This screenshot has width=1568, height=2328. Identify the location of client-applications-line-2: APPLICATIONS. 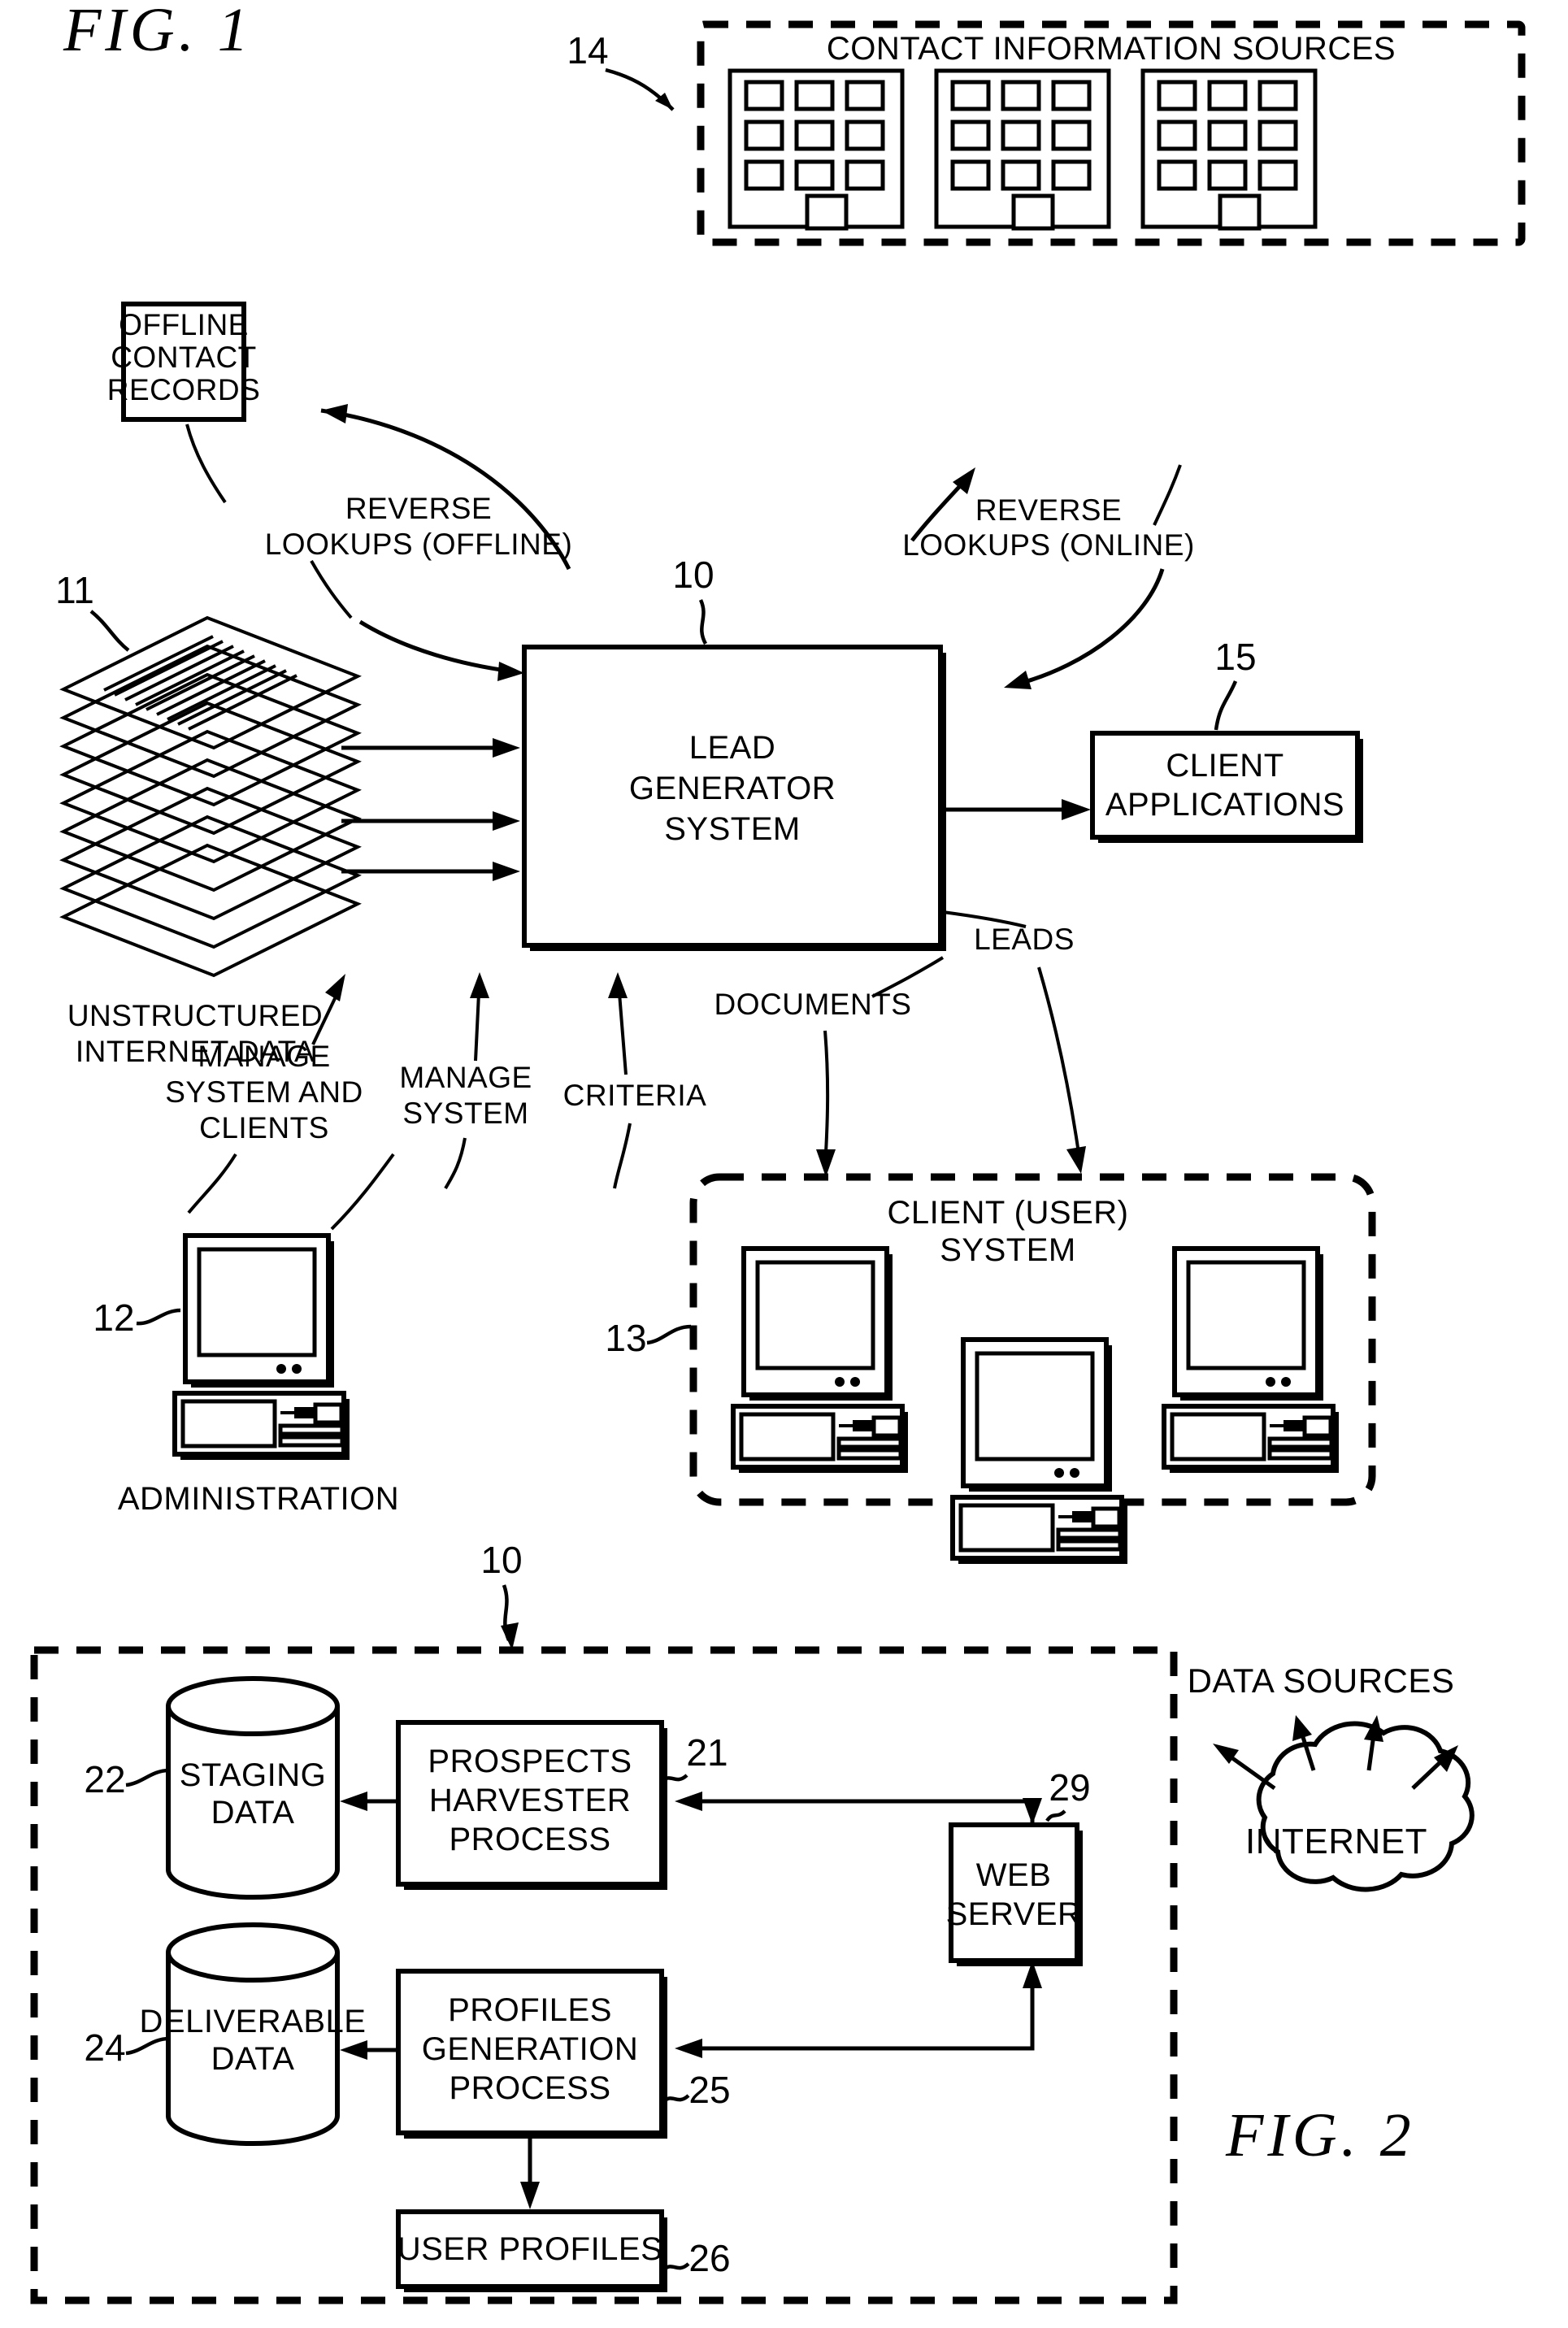
(1224, 805).